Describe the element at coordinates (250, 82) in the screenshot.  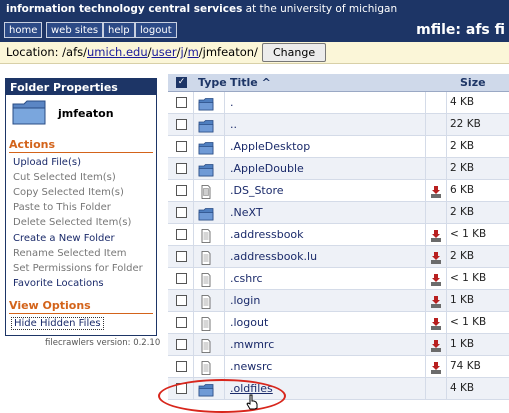
I see `title-column-header: Title ^` at that location.